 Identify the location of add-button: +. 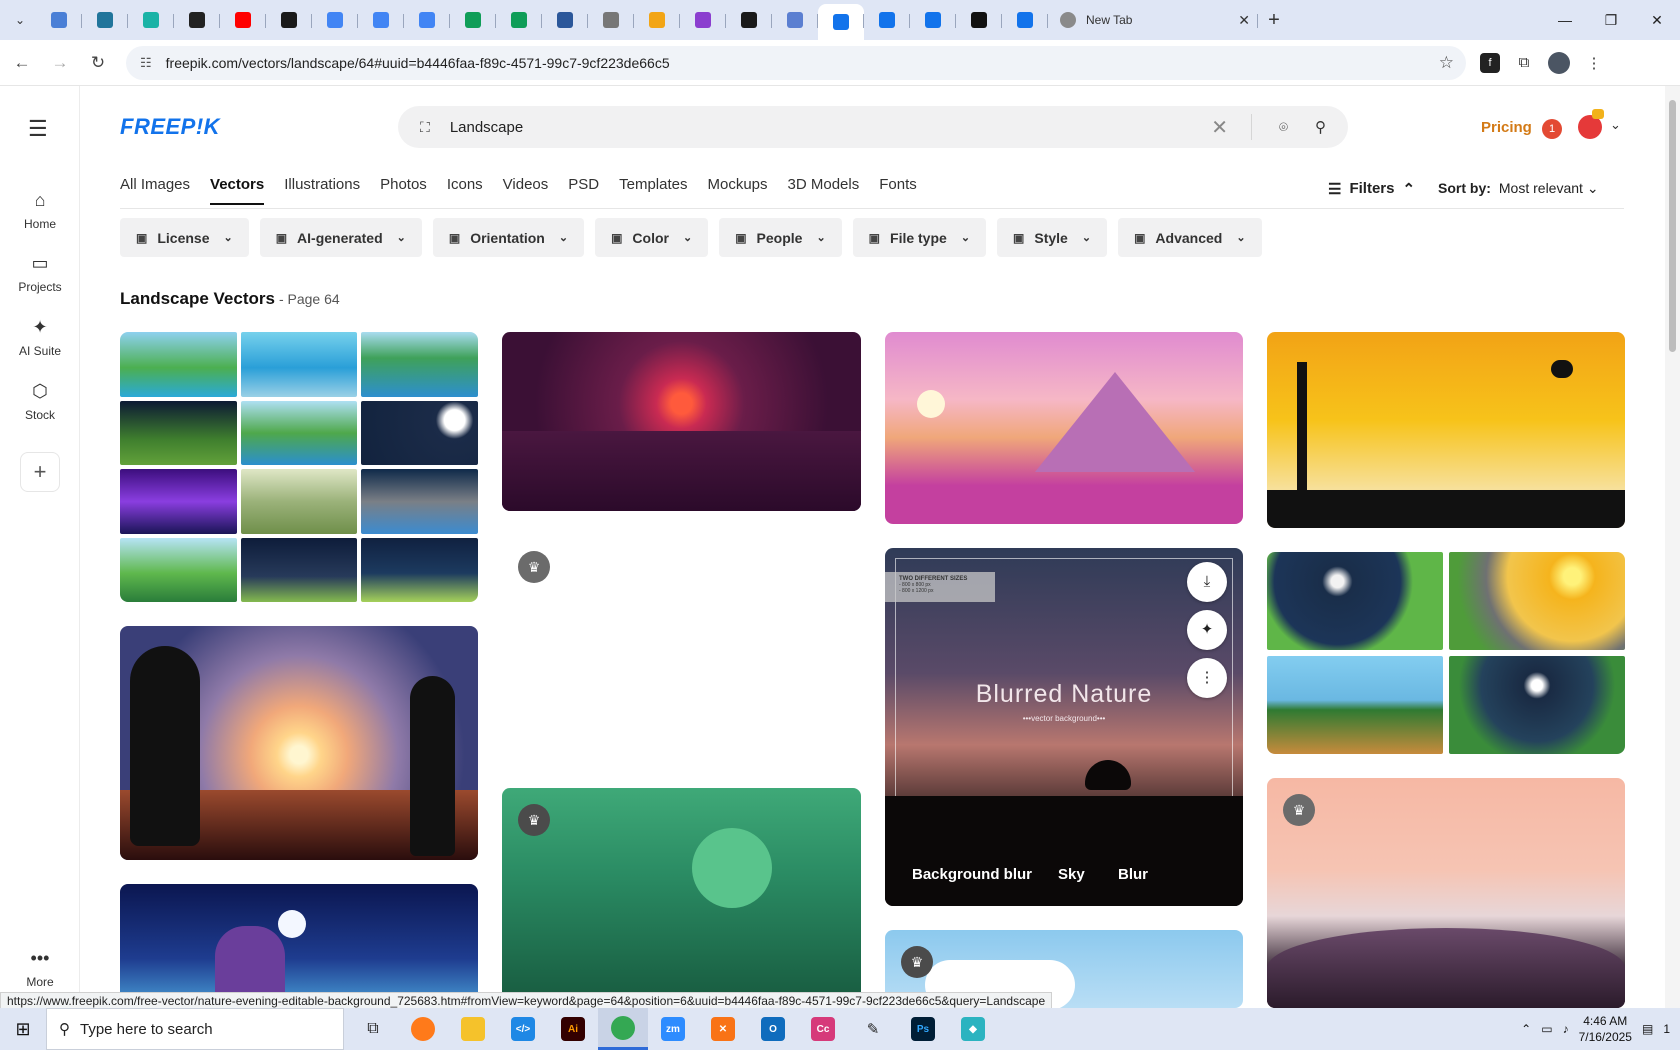
(40, 472).